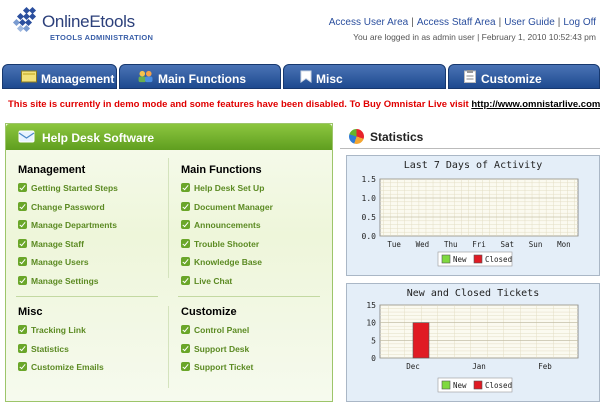 The height and width of the screenshot is (405, 600). I want to click on x-tick-label: Wed, so click(423, 244).